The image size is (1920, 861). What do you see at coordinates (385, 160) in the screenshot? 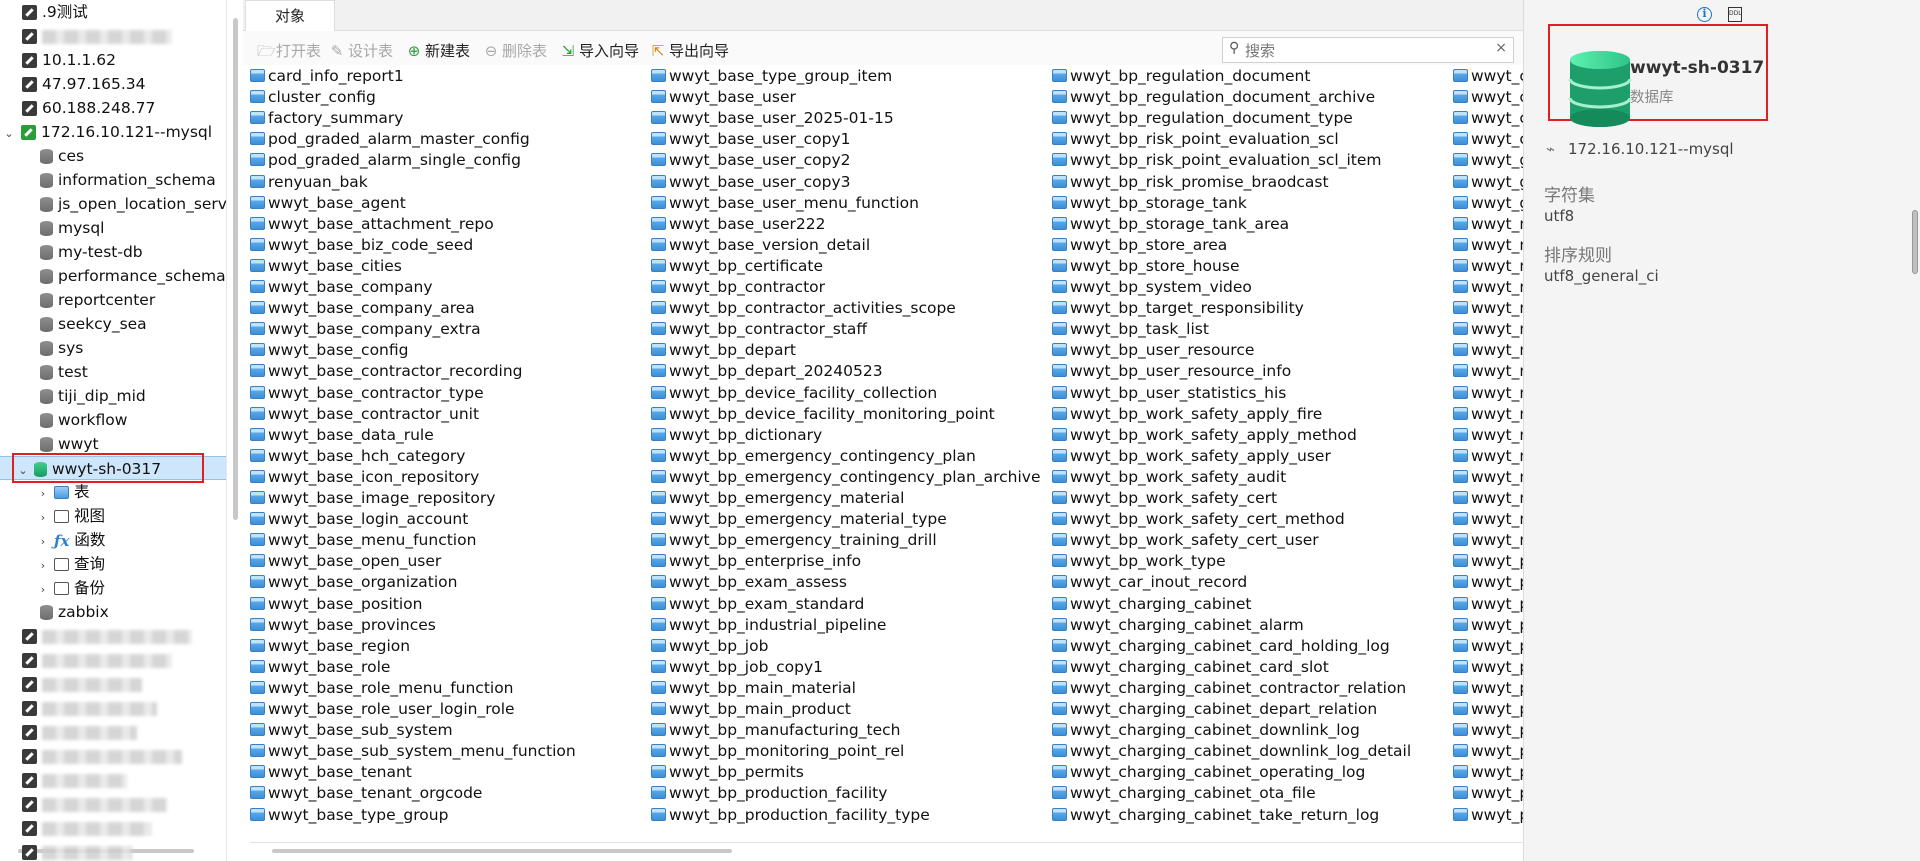
I see `table-item: pod_graded_alarm_single_config` at bounding box center [385, 160].